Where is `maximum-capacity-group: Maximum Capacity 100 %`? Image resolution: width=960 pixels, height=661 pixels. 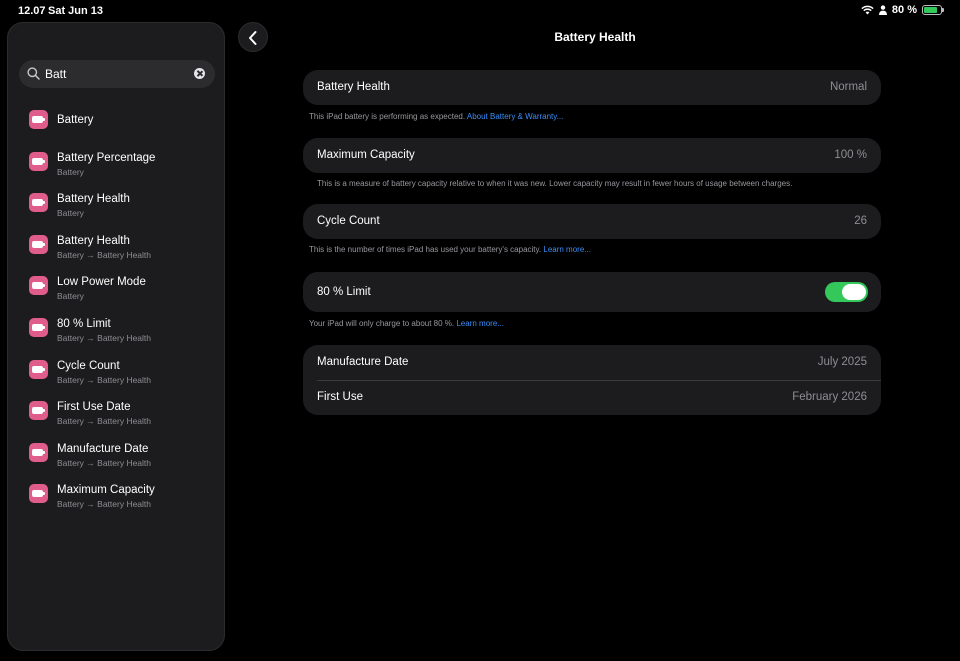 maximum-capacity-group: Maximum Capacity 100 % is located at coordinates (592, 155).